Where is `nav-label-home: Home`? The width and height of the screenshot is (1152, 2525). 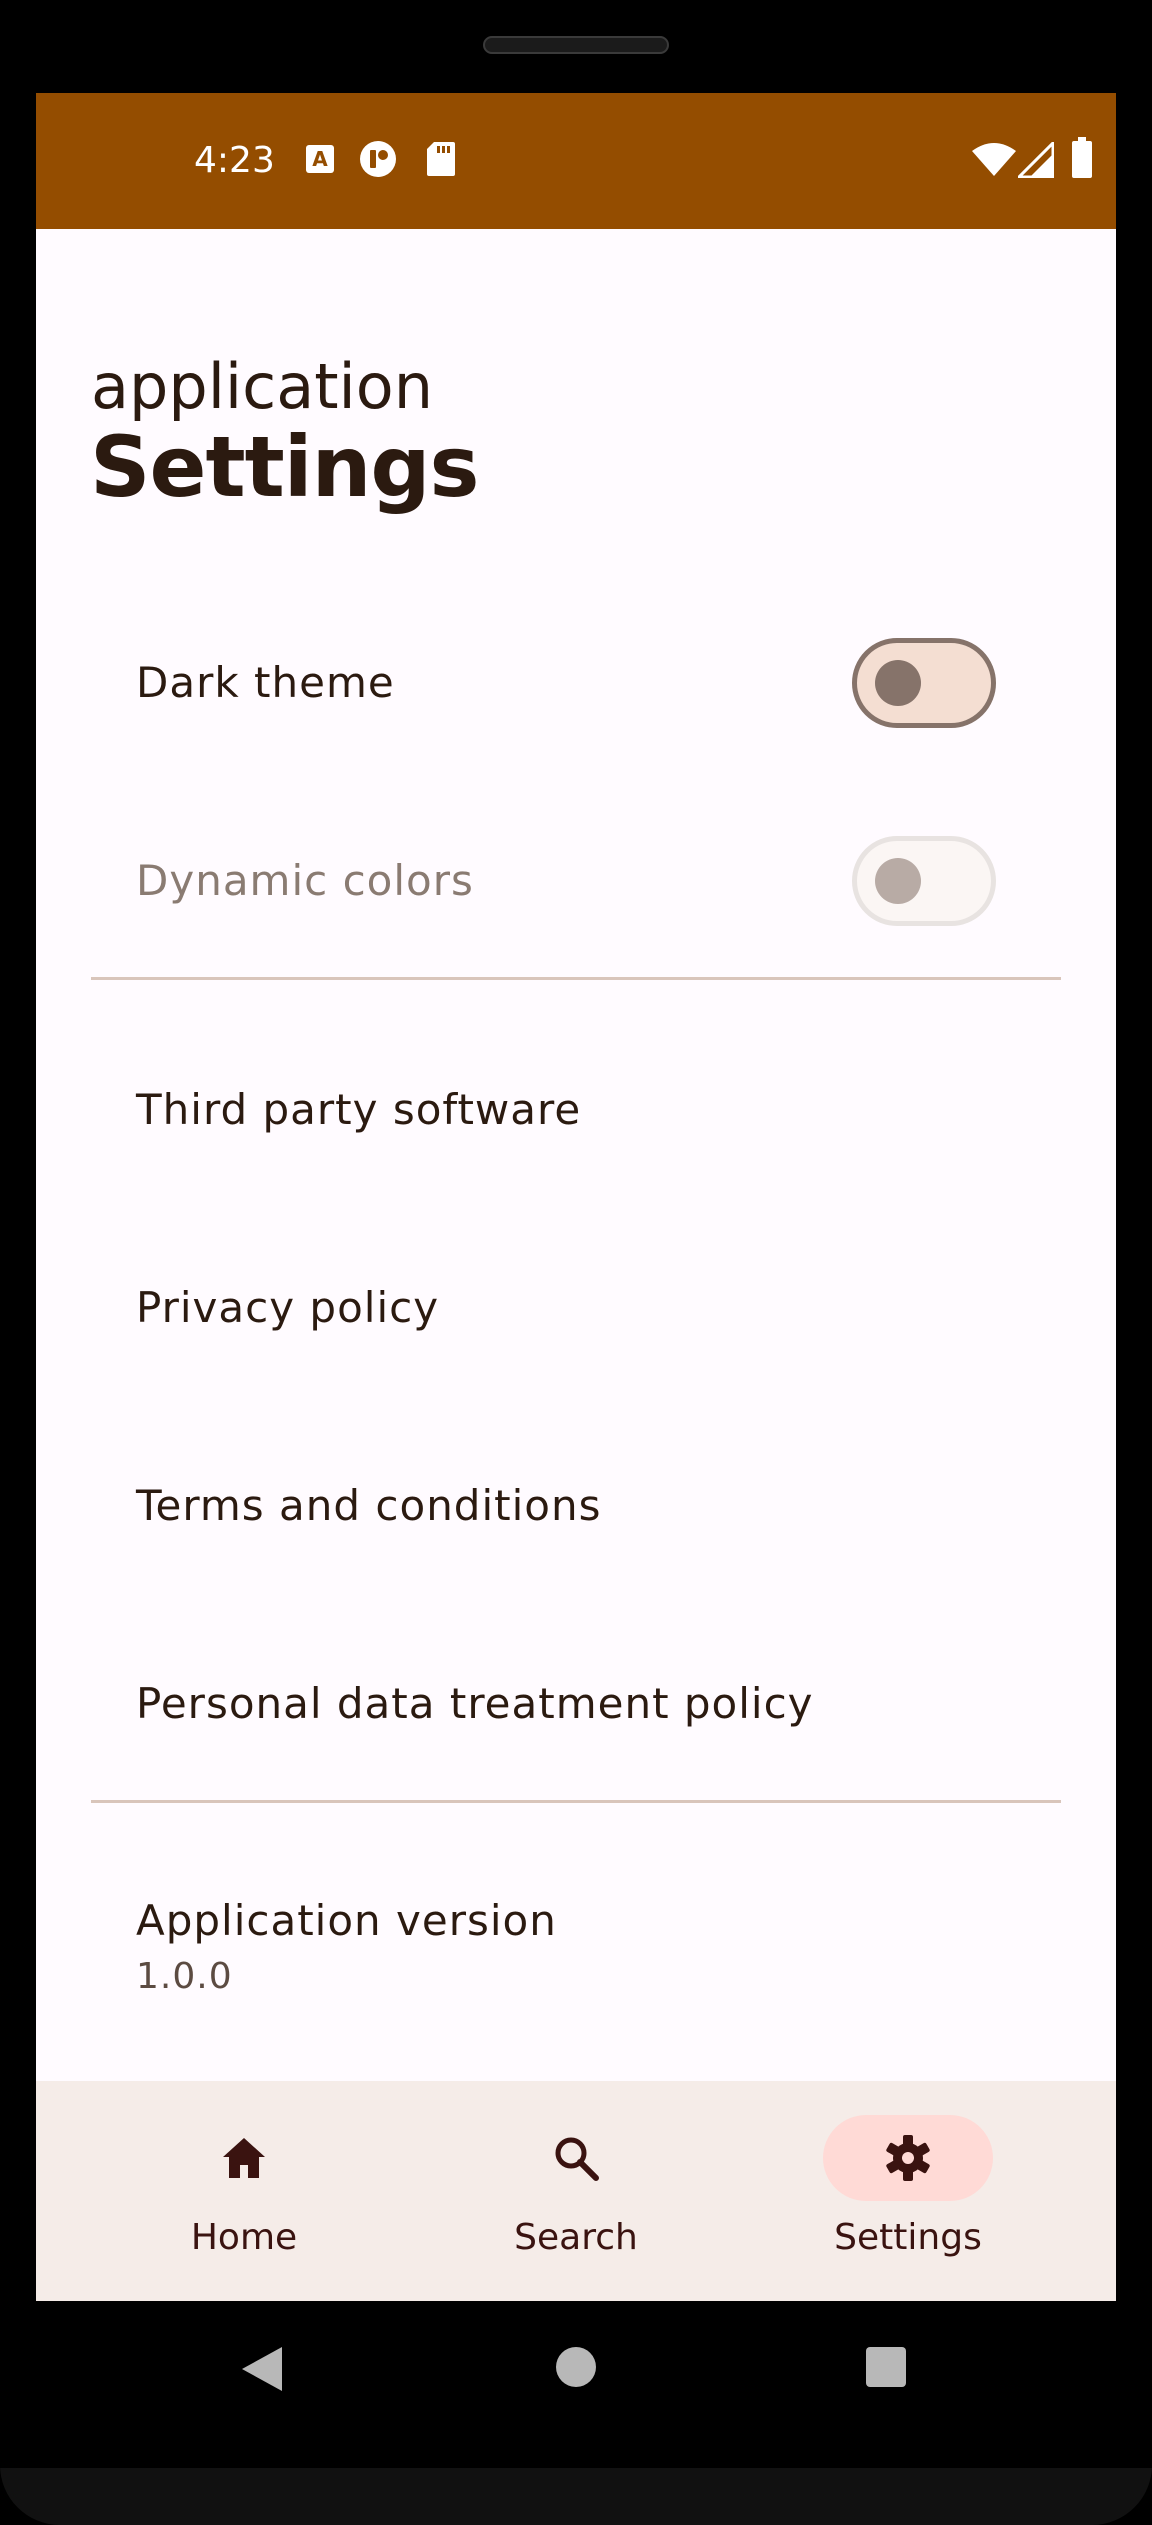
nav-label-home: Home is located at coordinates (244, 2237).